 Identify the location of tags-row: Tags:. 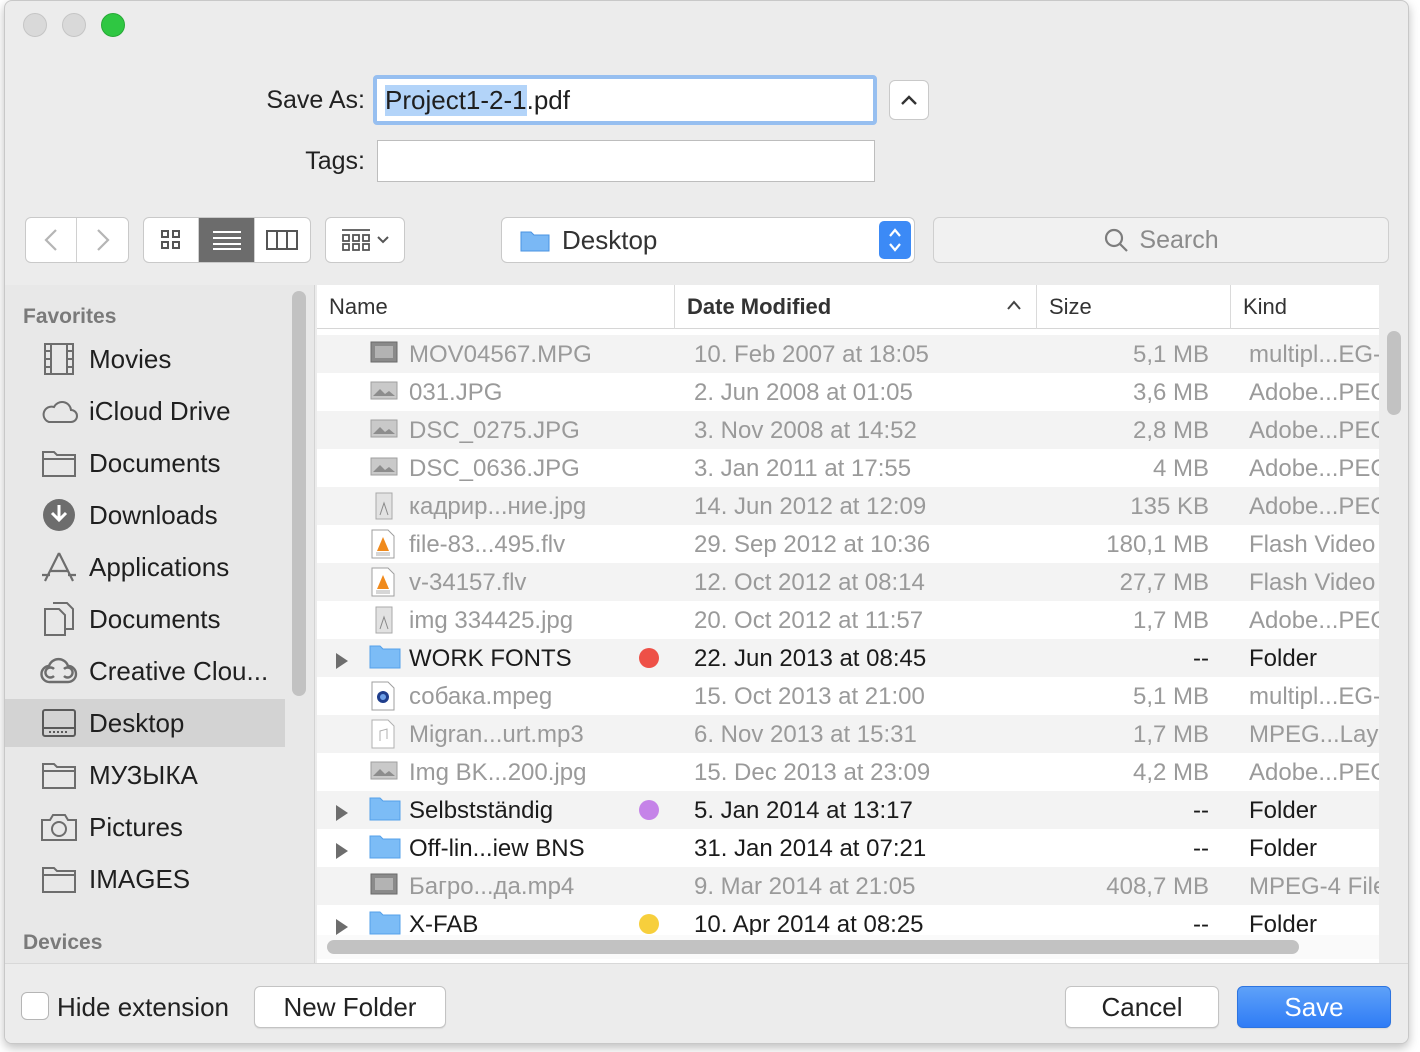
(440, 161).